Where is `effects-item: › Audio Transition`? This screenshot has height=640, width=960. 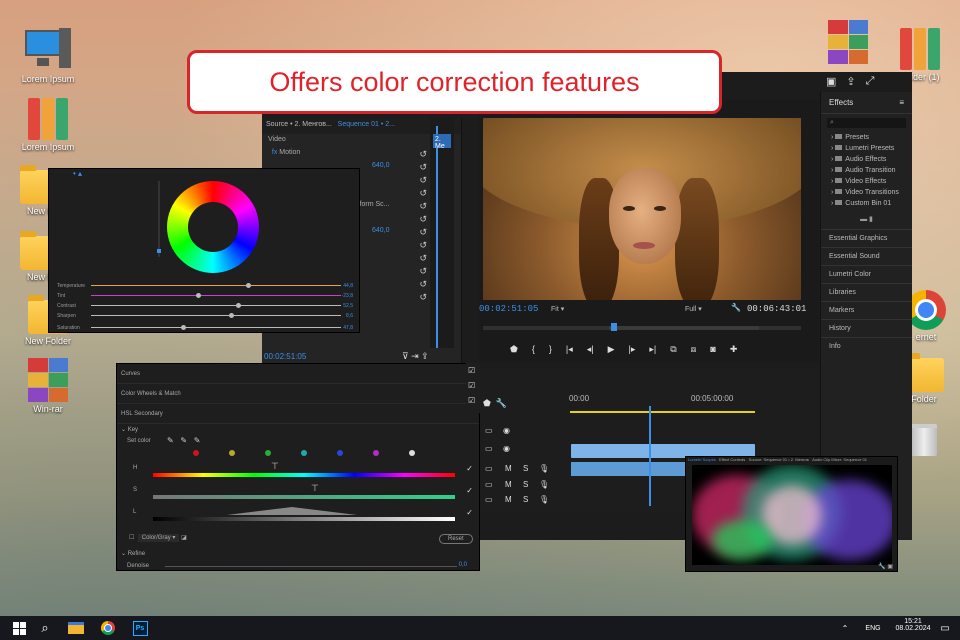 effects-item: › Audio Transition is located at coordinates (866, 170).